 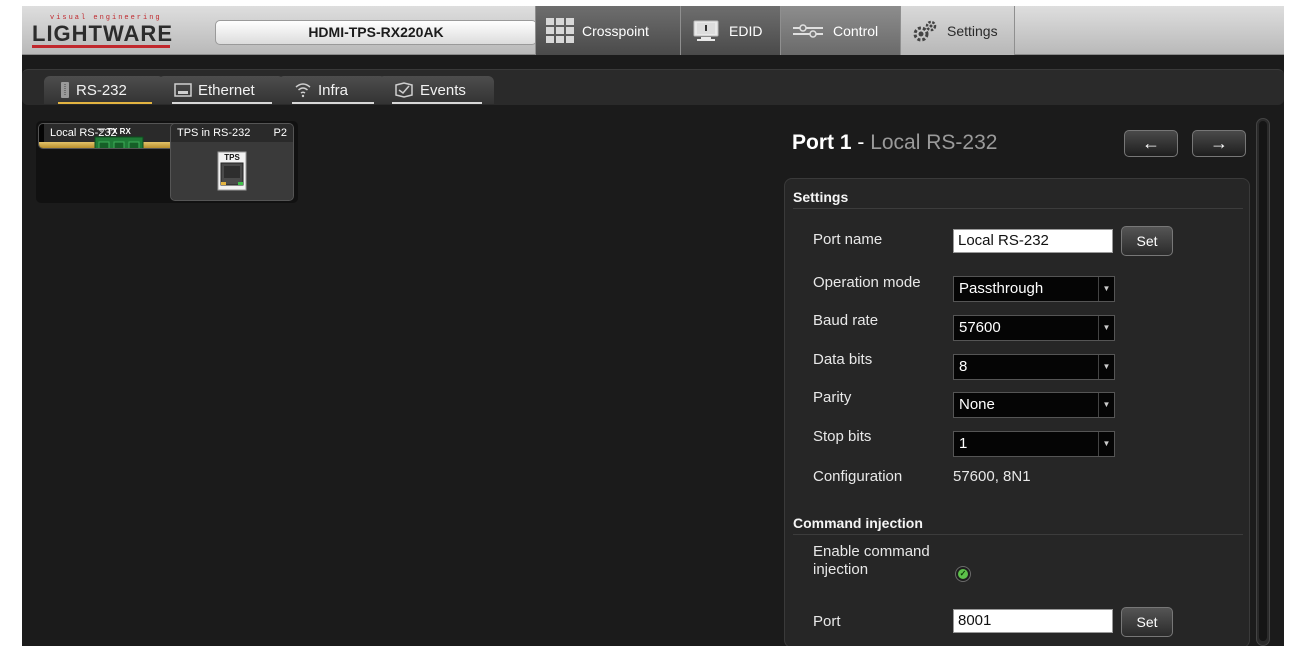 I want to click on nav-tab-label: Settings, so click(x=972, y=30).